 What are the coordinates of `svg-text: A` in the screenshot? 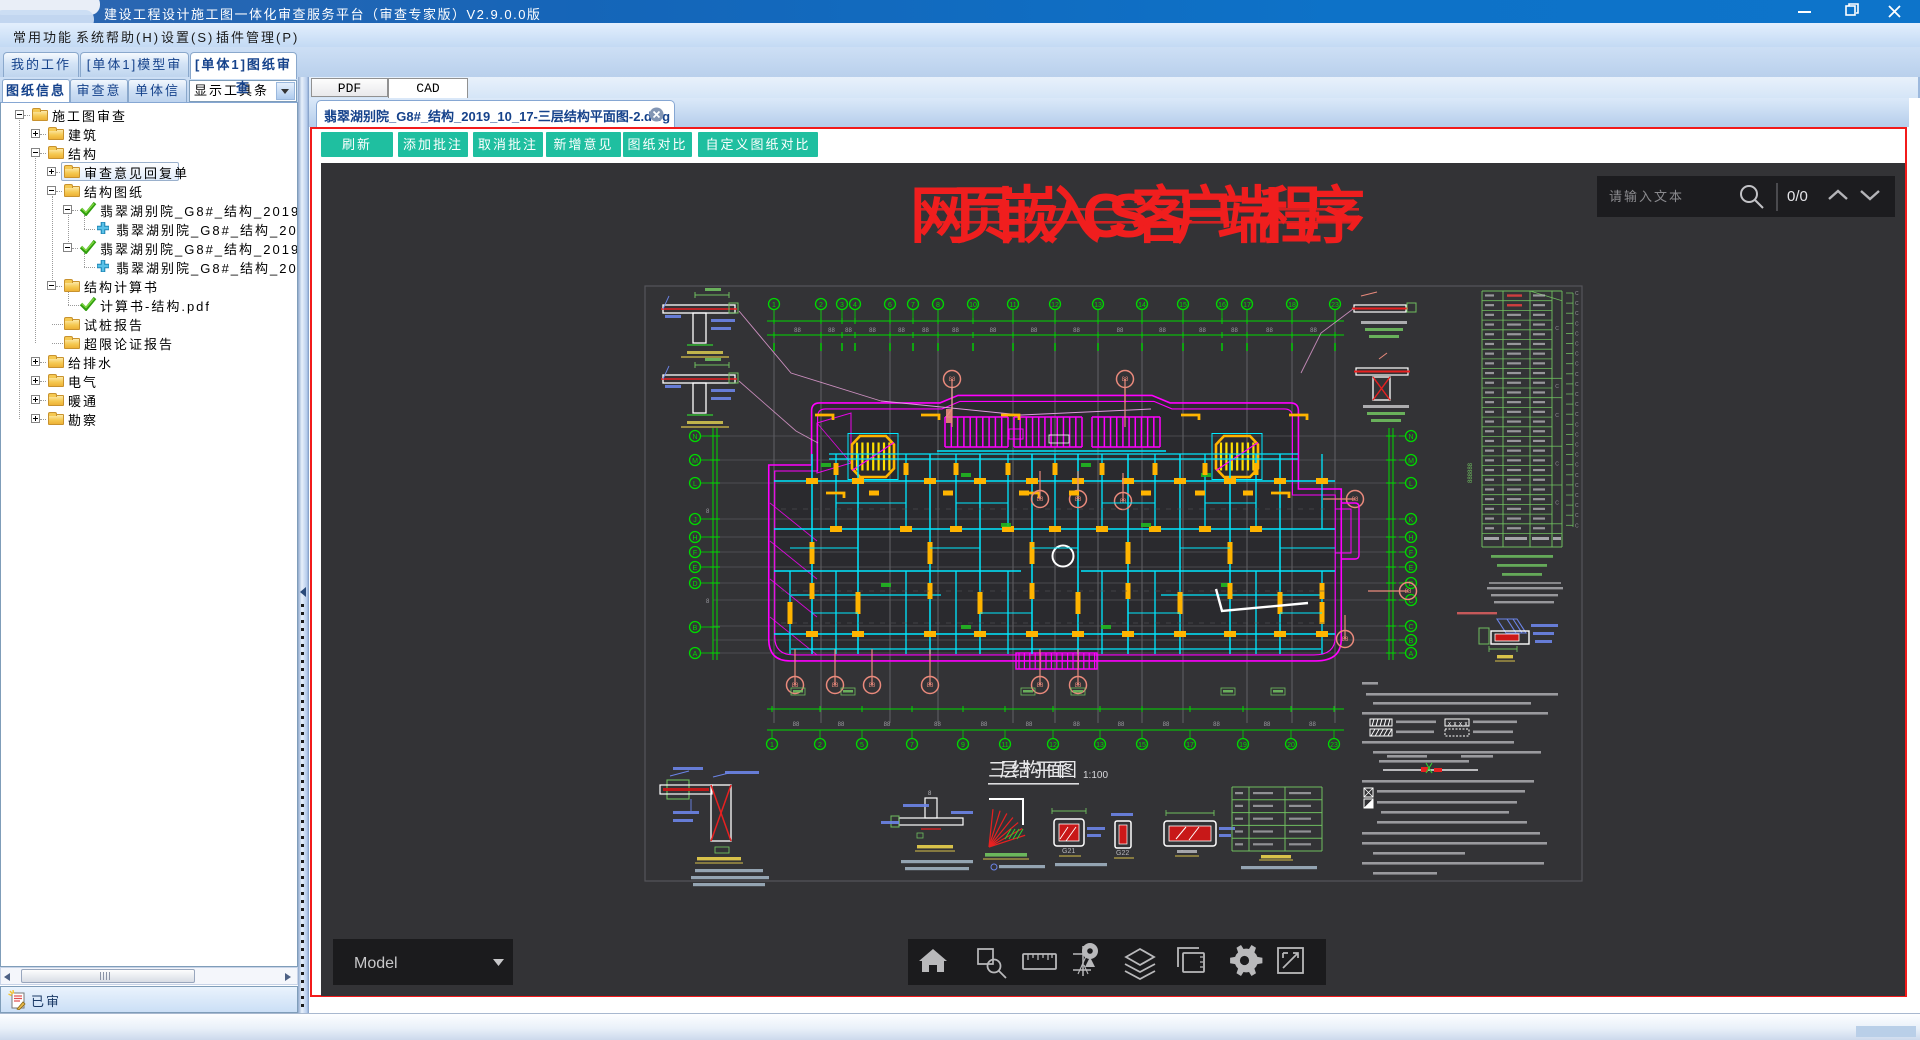 It's located at (695, 654).